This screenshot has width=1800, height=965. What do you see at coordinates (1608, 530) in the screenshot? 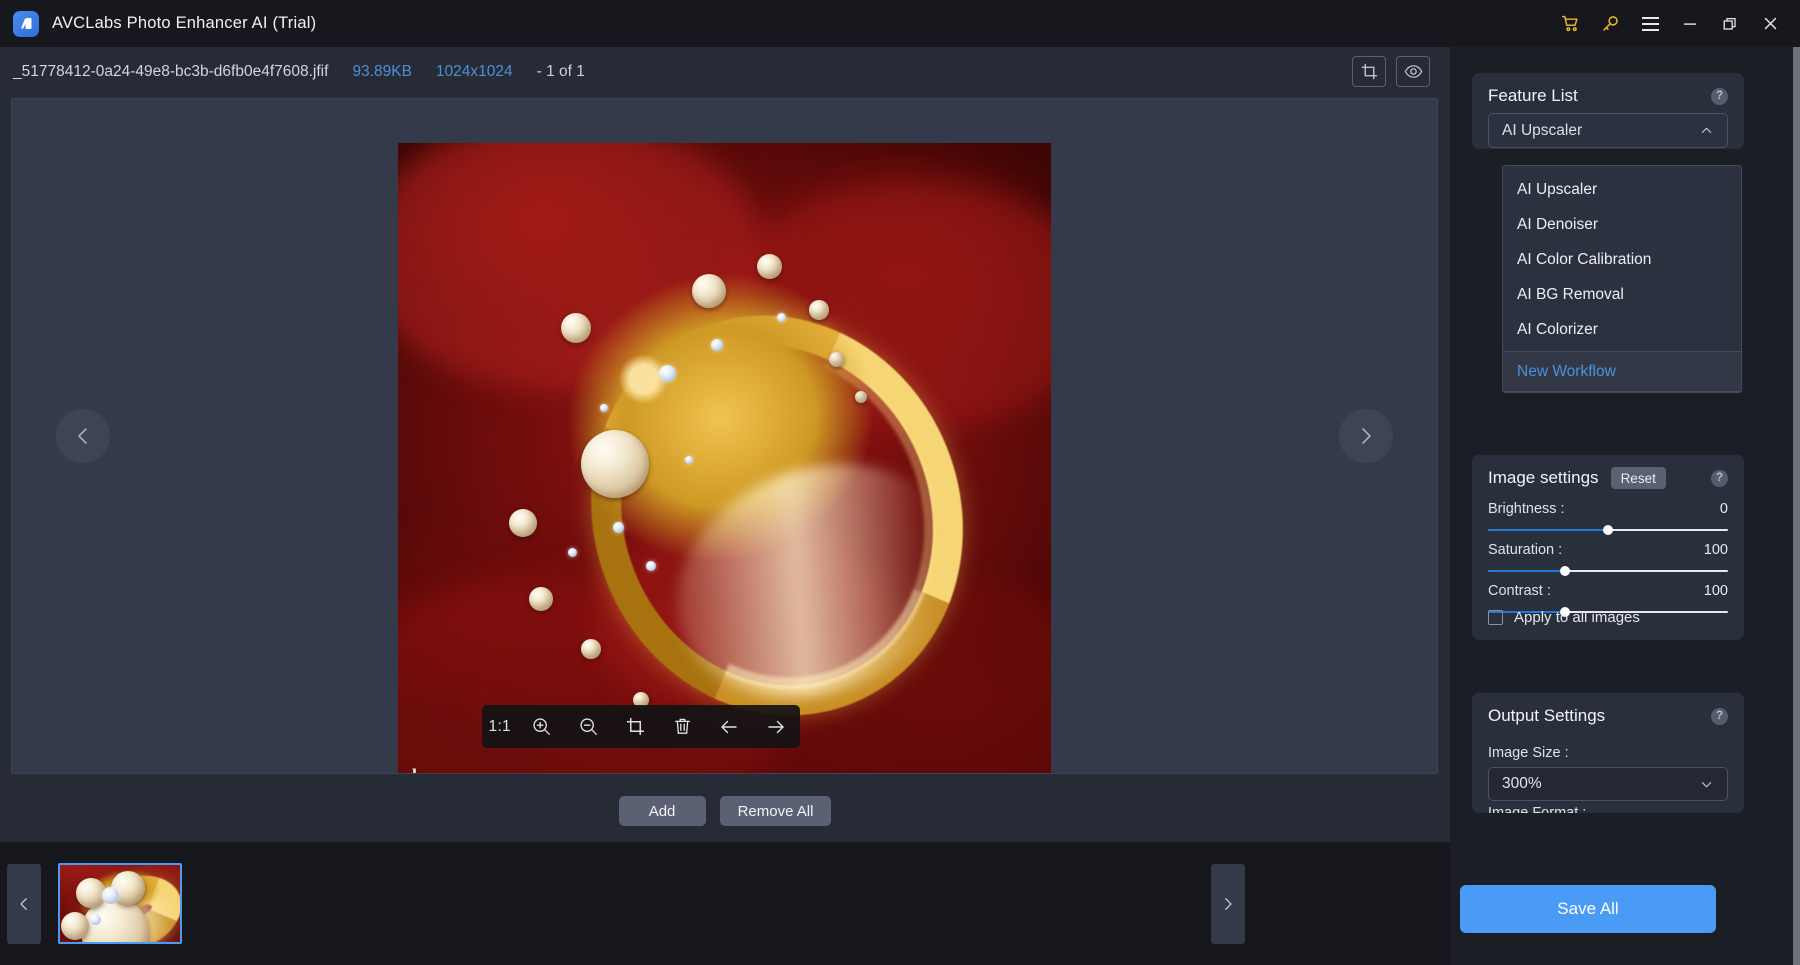
I see `brightness-slider` at bounding box center [1608, 530].